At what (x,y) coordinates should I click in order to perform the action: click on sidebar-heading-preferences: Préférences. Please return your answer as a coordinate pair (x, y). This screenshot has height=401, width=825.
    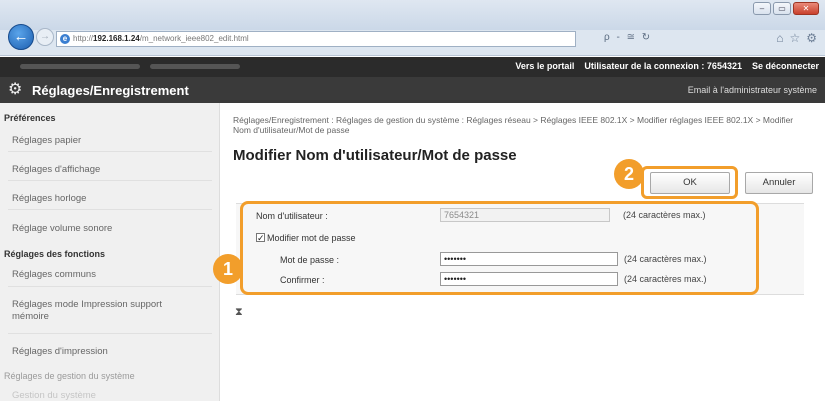
    Looking at the image, I should click on (30, 118).